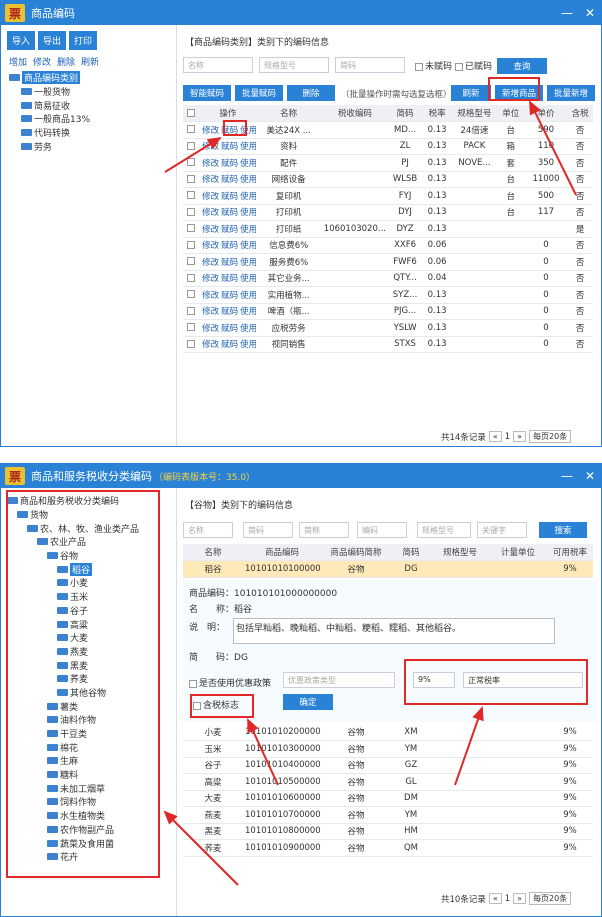 The width and height of the screenshot is (602, 917). What do you see at coordinates (52, 40) in the screenshot?
I see `export-button: 导出` at bounding box center [52, 40].